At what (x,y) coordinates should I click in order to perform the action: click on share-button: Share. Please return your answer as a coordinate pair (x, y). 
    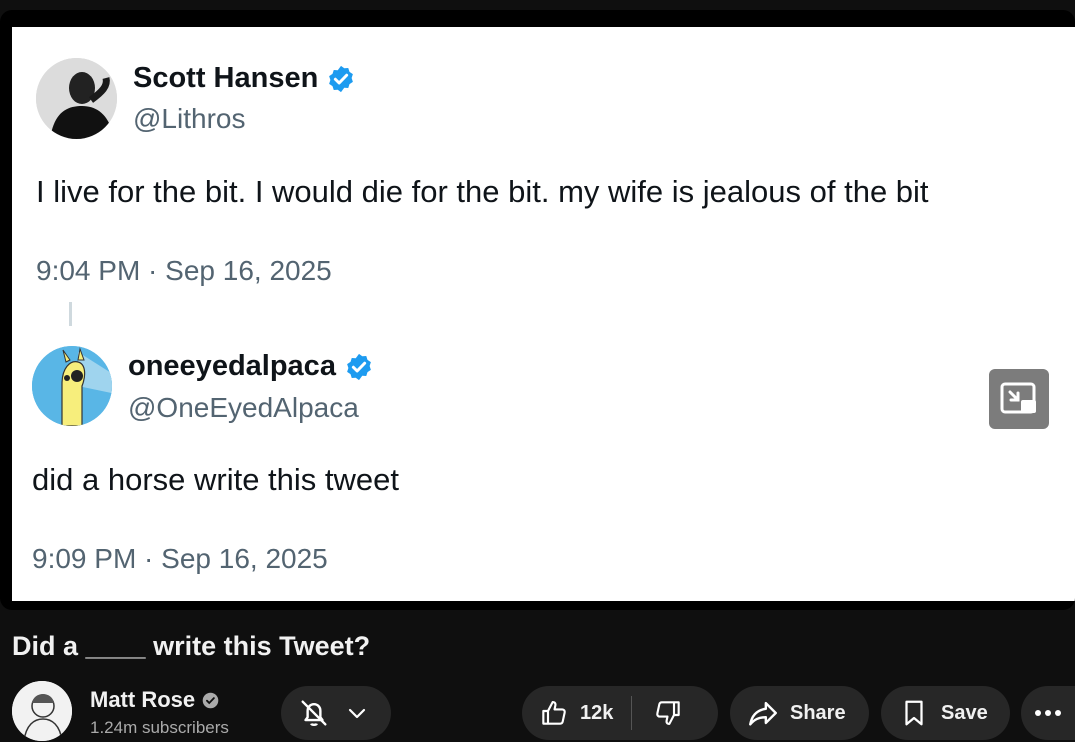
    Looking at the image, I should click on (799, 713).